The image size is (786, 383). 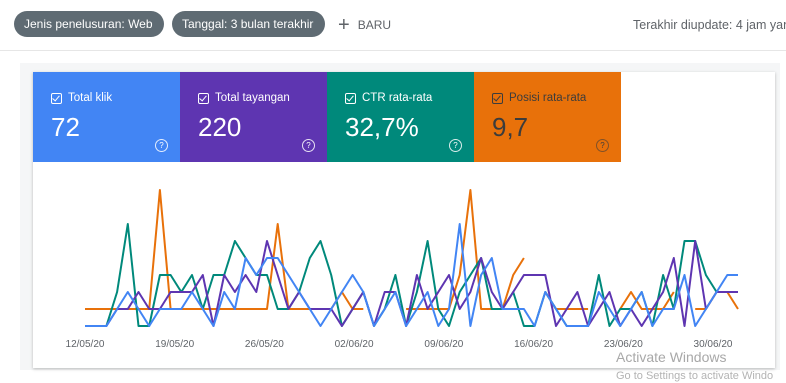 What do you see at coordinates (174, 344) in the screenshot?
I see `x-tick-label: 19/05/20` at bounding box center [174, 344].